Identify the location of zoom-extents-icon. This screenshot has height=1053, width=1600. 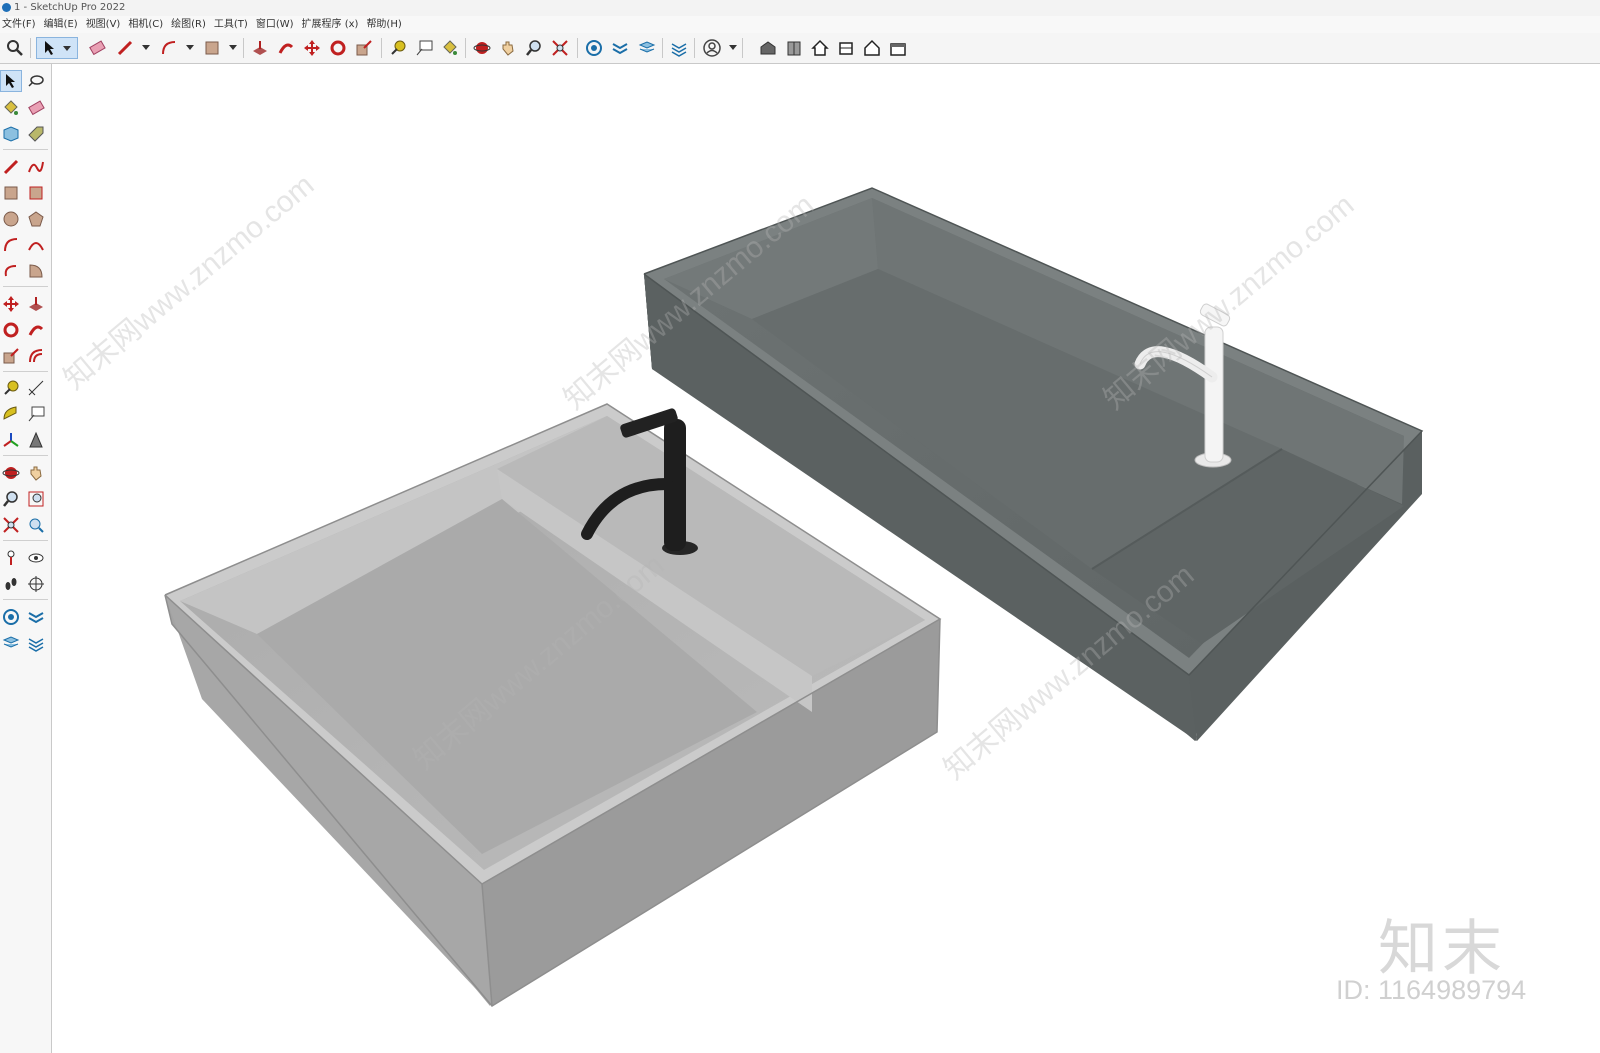
(560, 48).